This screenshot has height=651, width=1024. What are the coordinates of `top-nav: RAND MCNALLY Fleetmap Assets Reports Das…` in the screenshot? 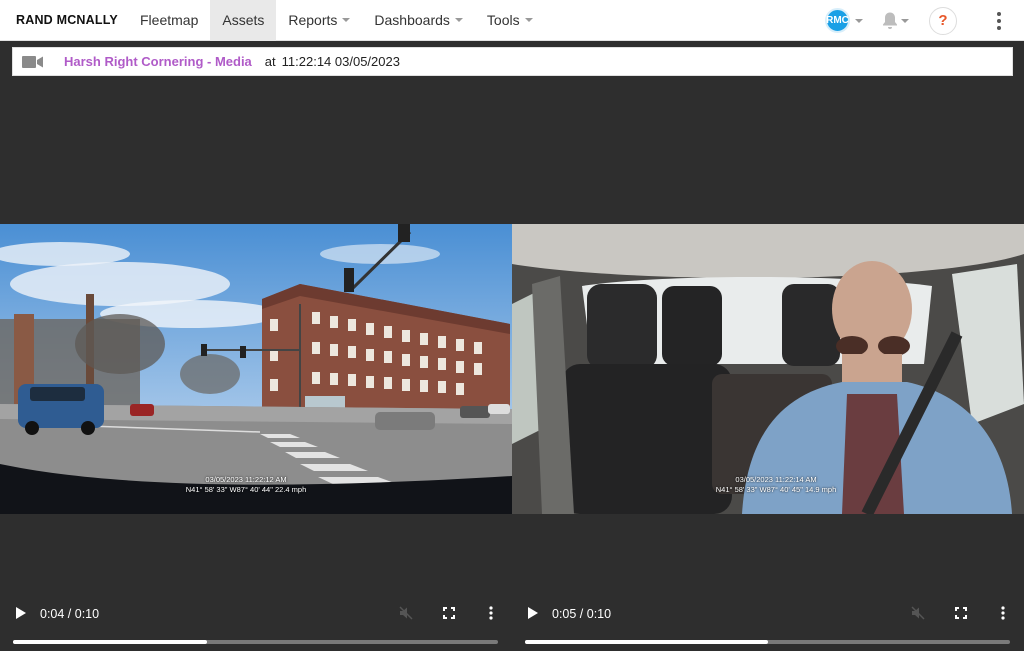 It's located at (512, 20).